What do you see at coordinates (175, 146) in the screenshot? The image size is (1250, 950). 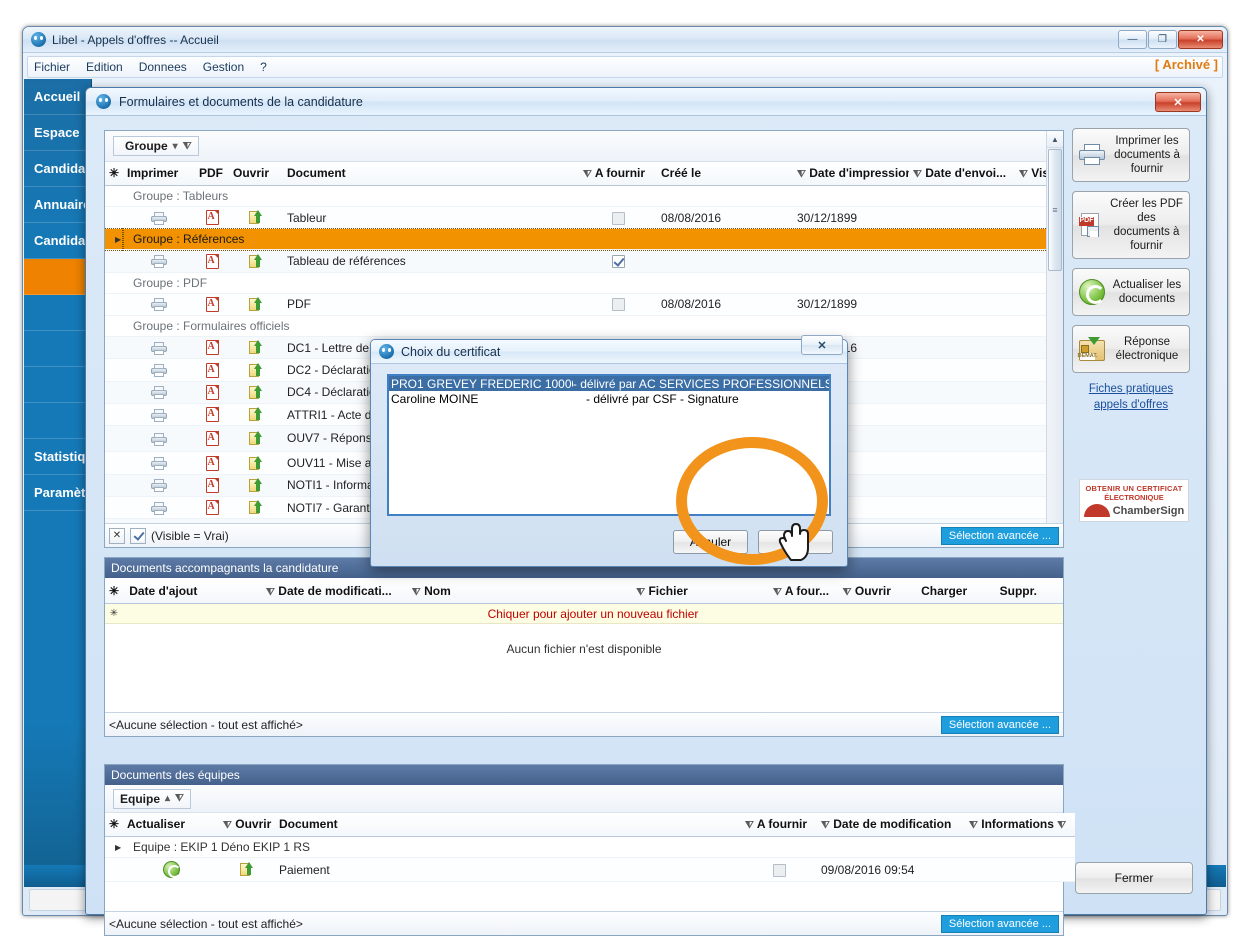 I see `chevron-down-icon: ▾` at bounding box center [175, 146].